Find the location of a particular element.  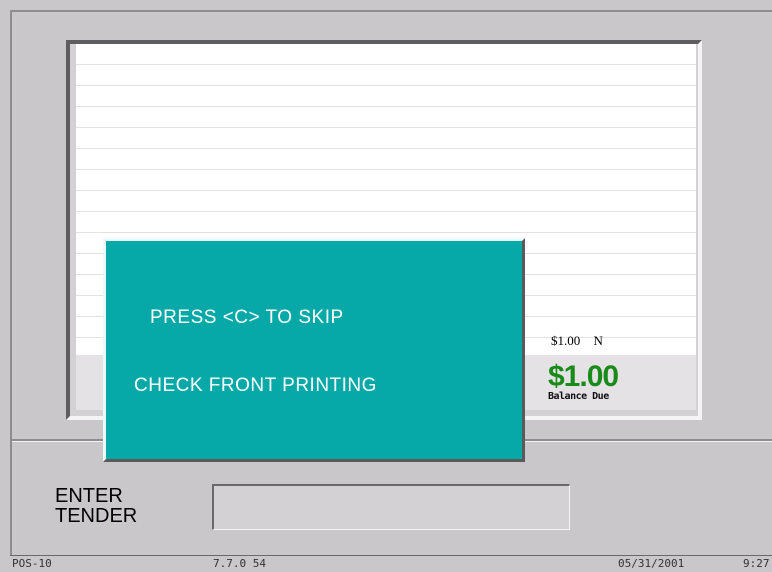

status-time: 9:27 is located at coordinates (756, 563).